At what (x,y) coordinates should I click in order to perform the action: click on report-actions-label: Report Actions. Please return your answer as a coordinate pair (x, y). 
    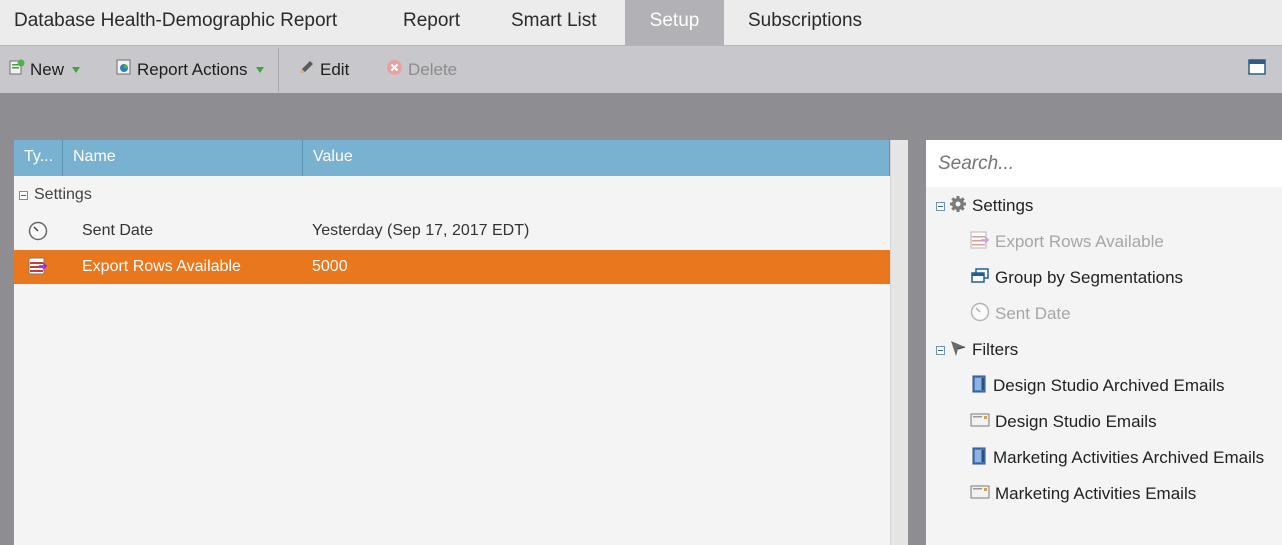
    Looking at the image, I should click on (192, 69).